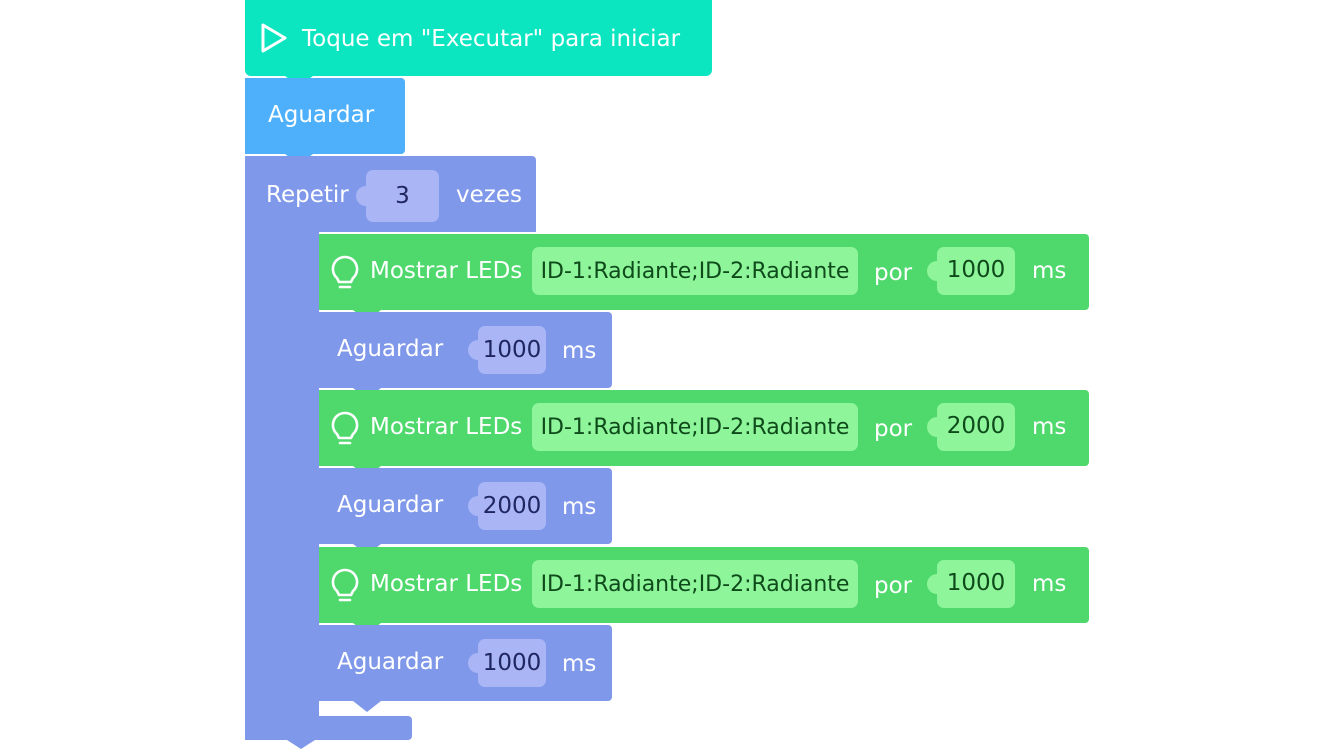 The image size is (1334, 750). What do you see at coordinates (307, 195) in the screenshot?
I see `repeat-label: Repetir` at bounding box center [307, 195].